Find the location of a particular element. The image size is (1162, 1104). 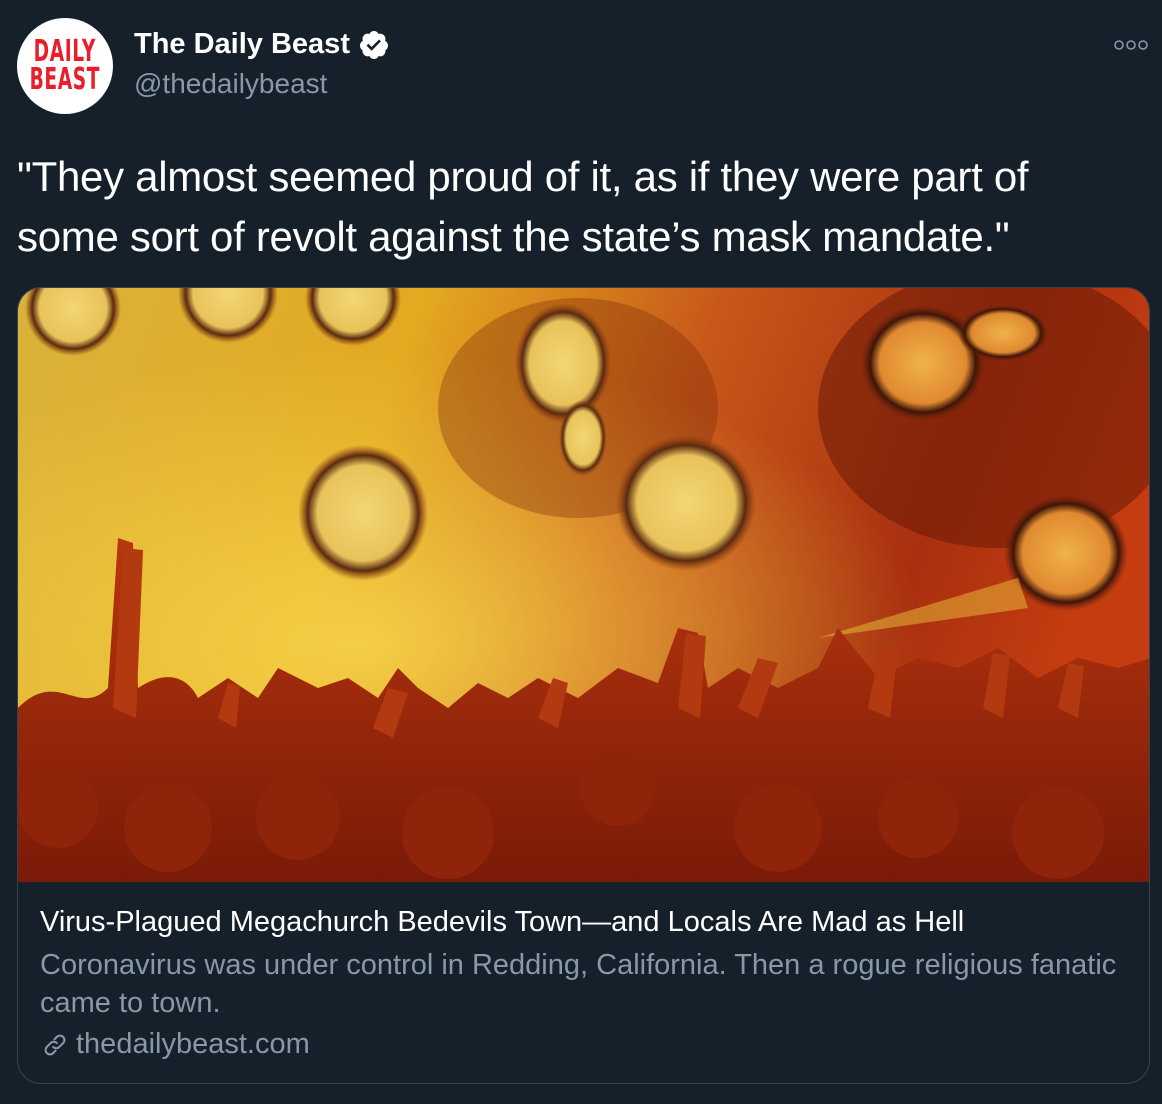

daily-beast-logo: DAILY BEAST is located at coordinates (65, 65).